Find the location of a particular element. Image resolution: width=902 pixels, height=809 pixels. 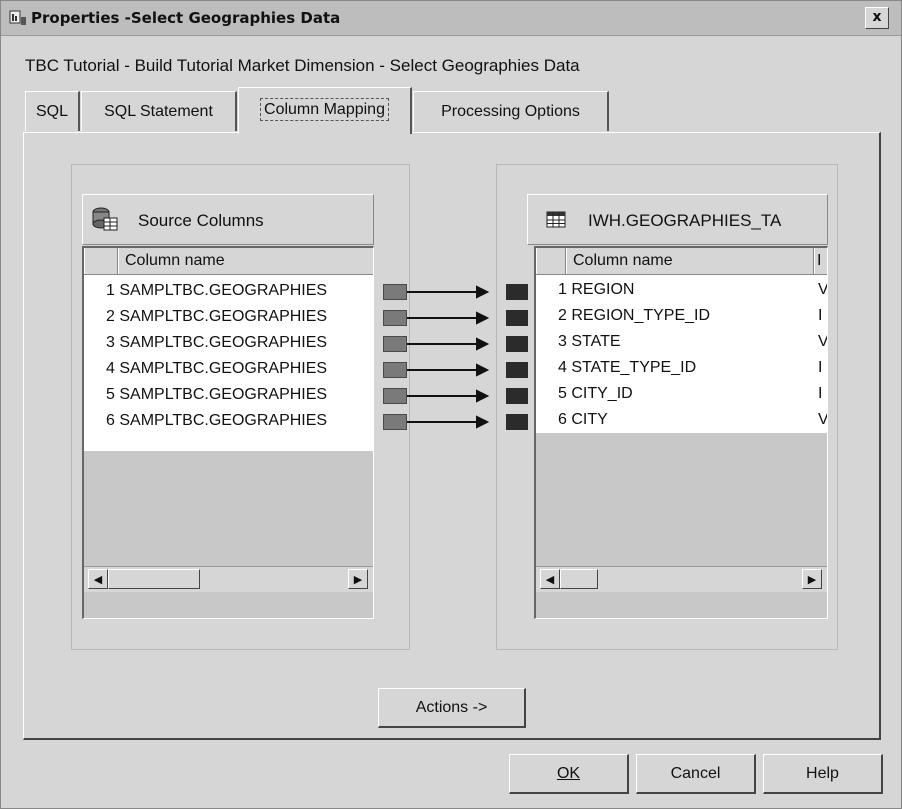

source-header: Source Columns is located at coordinates (228, 219).